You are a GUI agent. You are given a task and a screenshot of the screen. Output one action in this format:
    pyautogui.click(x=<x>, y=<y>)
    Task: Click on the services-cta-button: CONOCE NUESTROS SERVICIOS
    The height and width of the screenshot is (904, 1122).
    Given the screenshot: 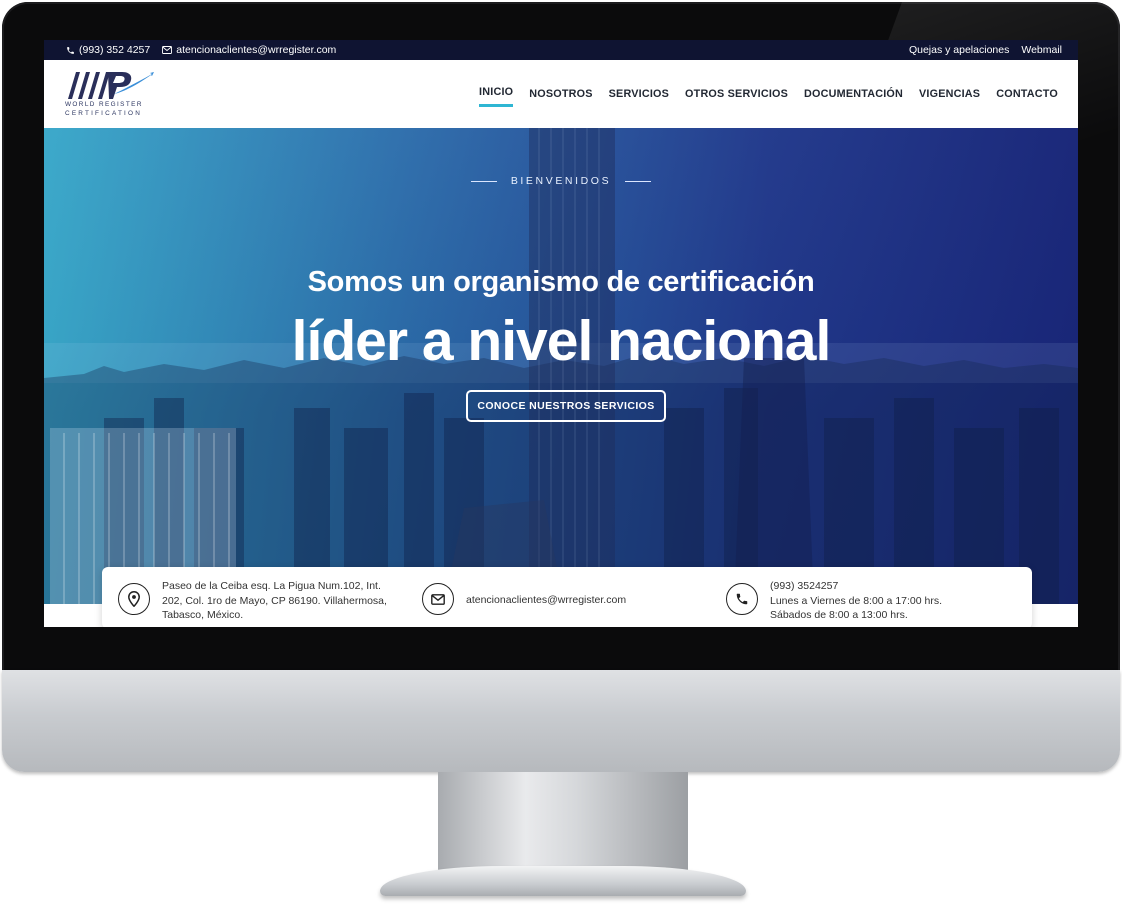 What is the action you would take?
    pyautogui.click(x=566, y=406)
    